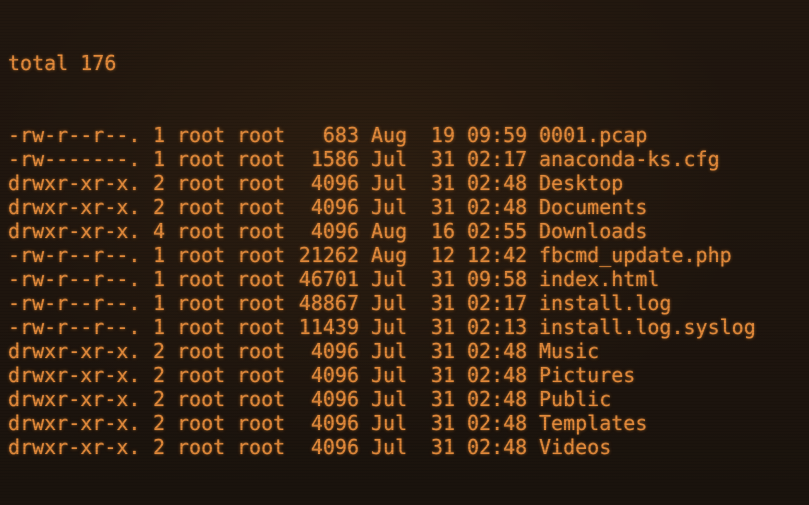 The width and height of the screenshot is (809, 505). Describe the element at coordinates (587, 375) in the screenshot. I see `file-name: Pictures` at that location.